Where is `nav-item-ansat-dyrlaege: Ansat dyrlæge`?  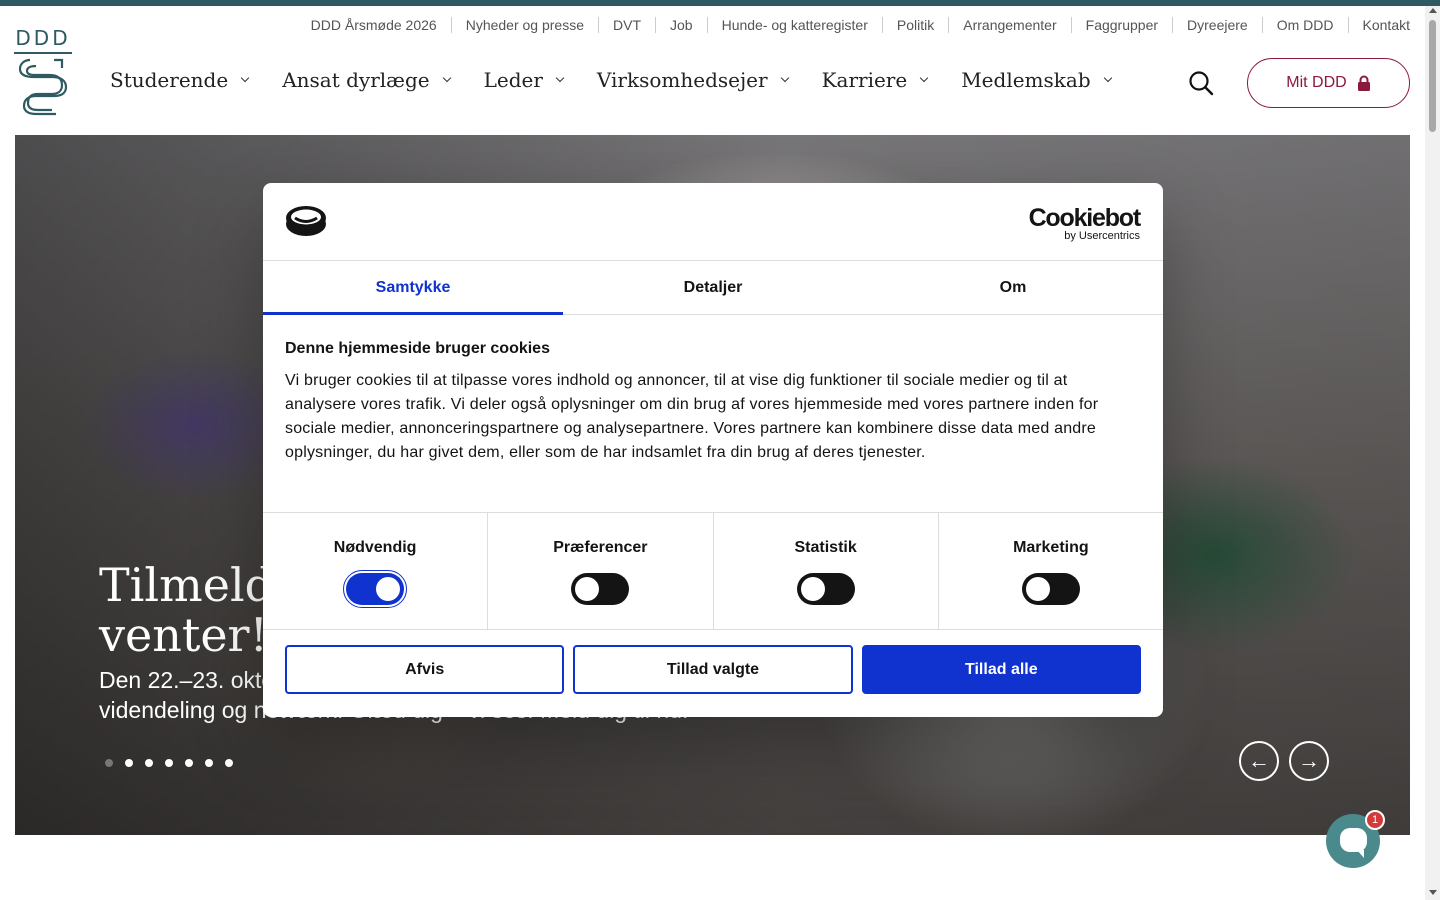 nav-item-ansat-dyrlaege: Ansat dyrlæge is located at coordinates (366, 80).